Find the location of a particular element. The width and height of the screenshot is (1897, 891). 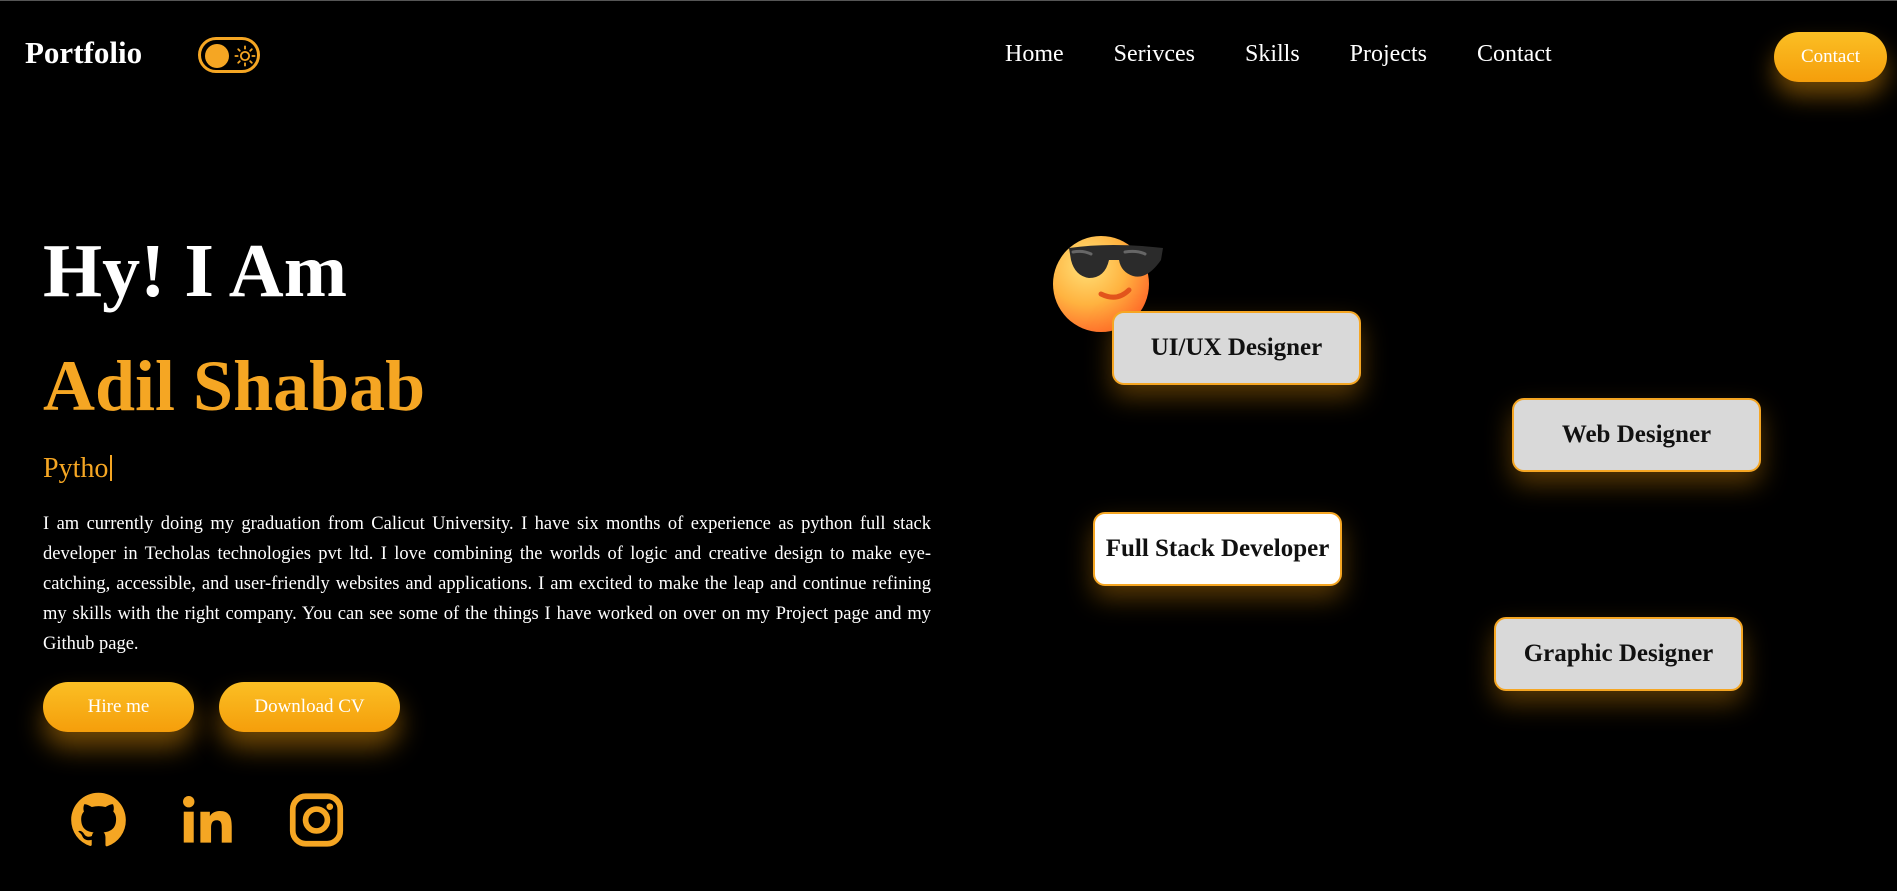

download-cv-button: Download CV is located at coordinates (309, 707).